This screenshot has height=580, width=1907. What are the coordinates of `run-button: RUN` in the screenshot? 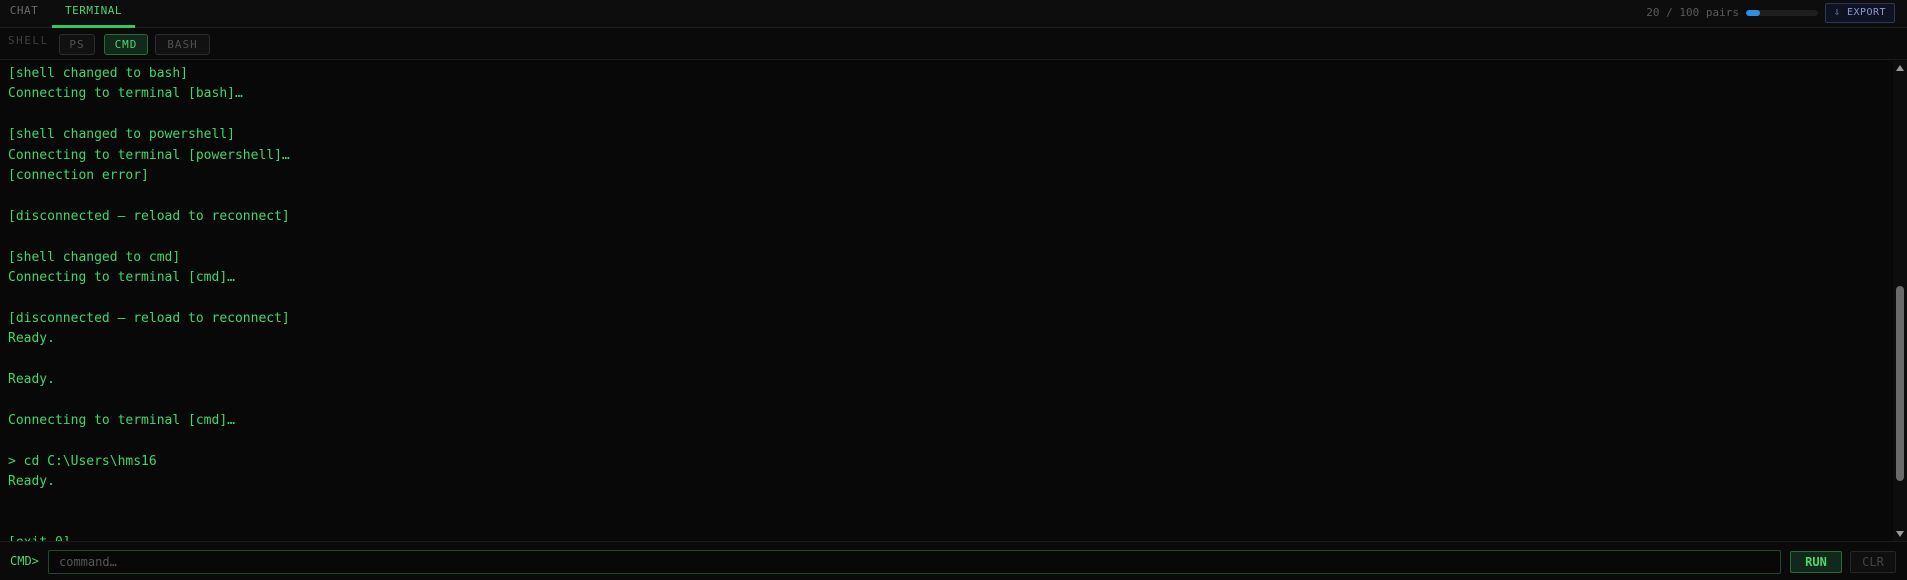 It's located at (1816, 562).